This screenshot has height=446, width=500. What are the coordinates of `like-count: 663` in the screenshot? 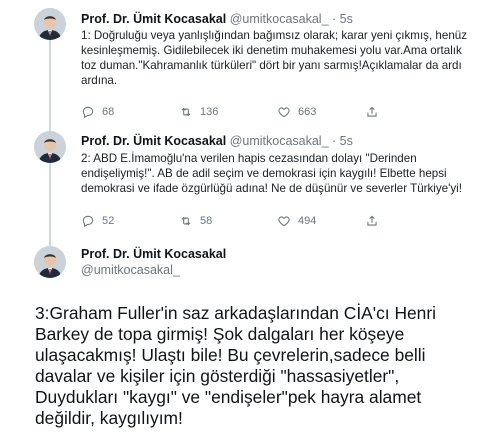 It's located at (307, 112).